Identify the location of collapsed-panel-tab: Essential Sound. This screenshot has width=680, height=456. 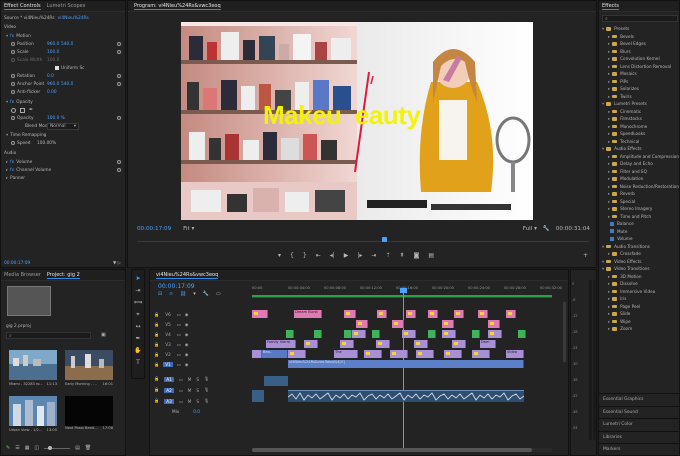
(639, 411).